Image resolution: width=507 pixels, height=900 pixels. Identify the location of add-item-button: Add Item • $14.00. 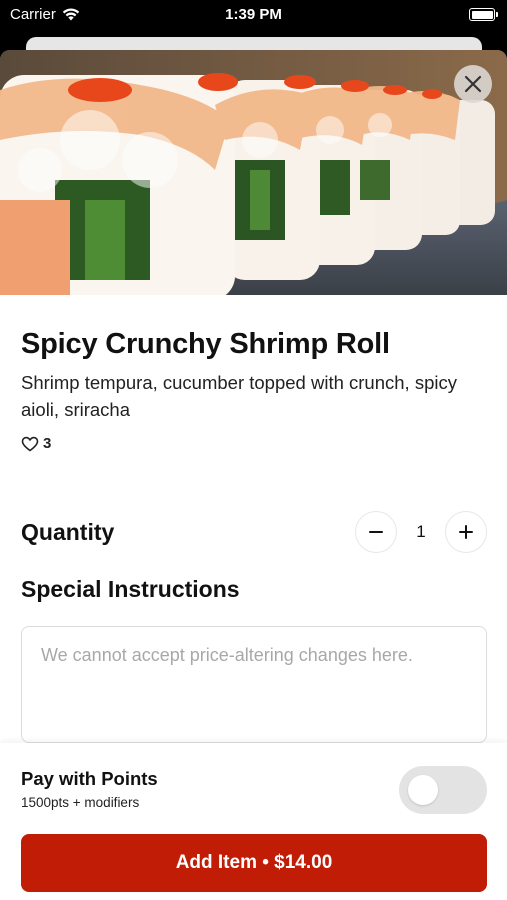
(254, 863).